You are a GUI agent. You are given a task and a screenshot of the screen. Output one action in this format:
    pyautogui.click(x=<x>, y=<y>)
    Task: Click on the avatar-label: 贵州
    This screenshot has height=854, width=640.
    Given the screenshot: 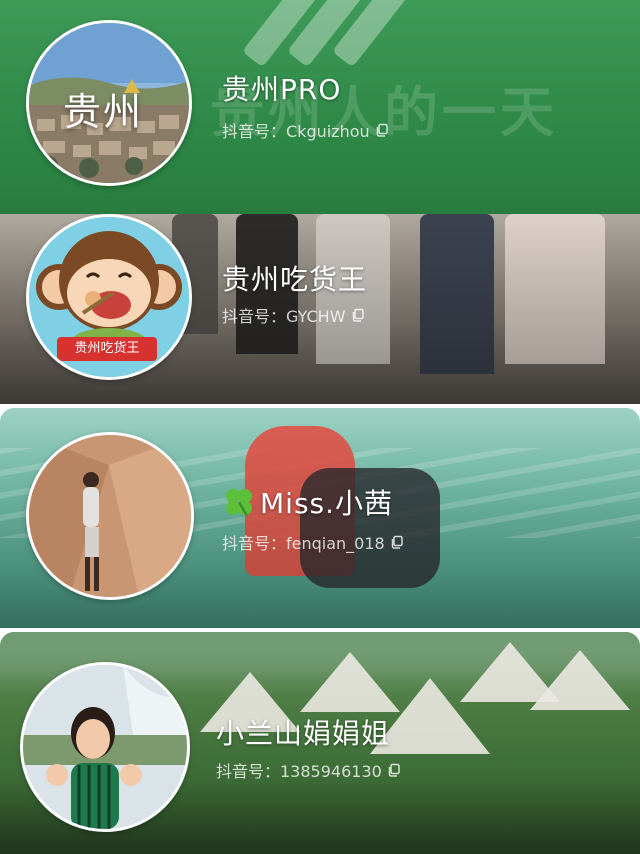 What is the action you would take?
    pyautogui.click(x=103, y=112)
    